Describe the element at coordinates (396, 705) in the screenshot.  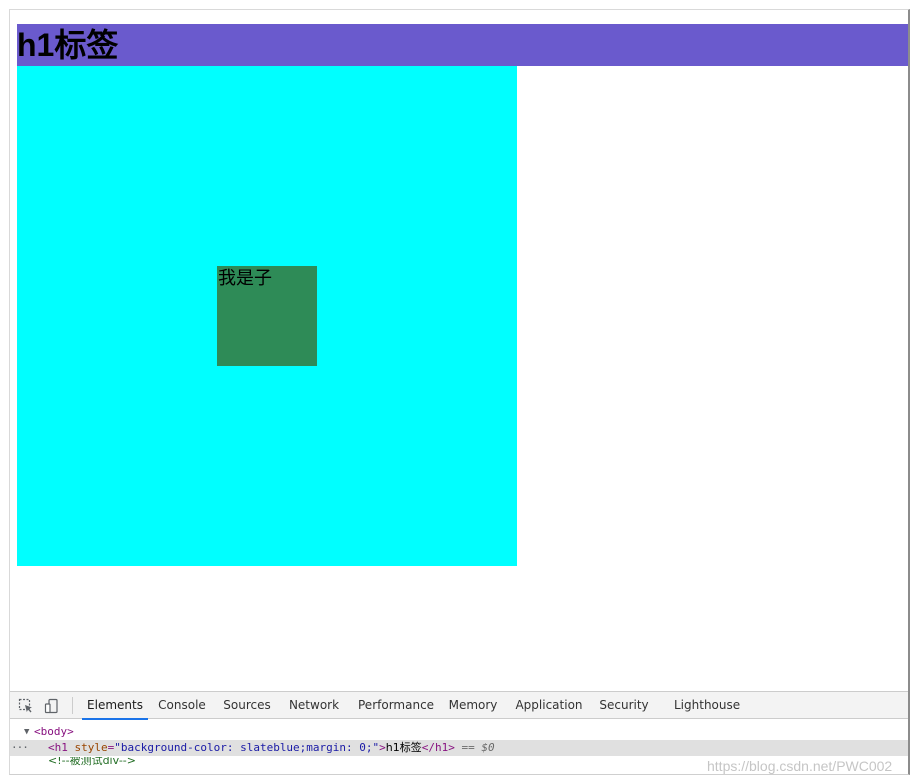
I see `tab-performance: Performance` at that location.